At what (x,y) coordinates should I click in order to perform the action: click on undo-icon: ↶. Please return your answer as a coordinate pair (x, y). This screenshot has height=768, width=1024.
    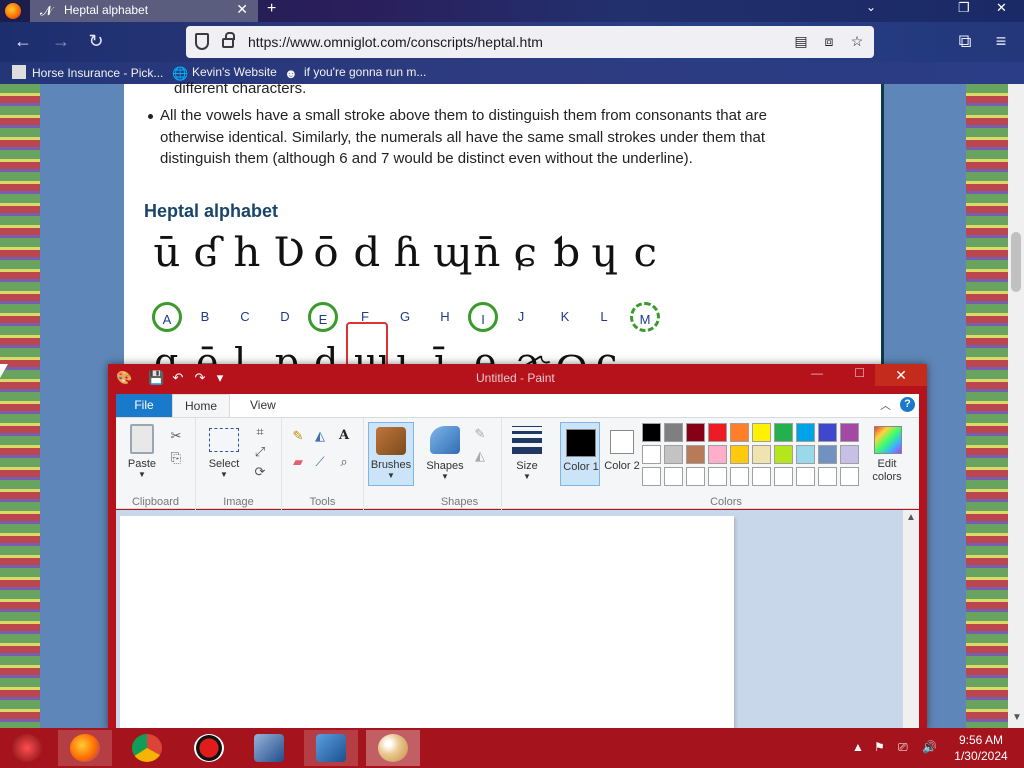
    Looking at the image, I should click on (178, 378).